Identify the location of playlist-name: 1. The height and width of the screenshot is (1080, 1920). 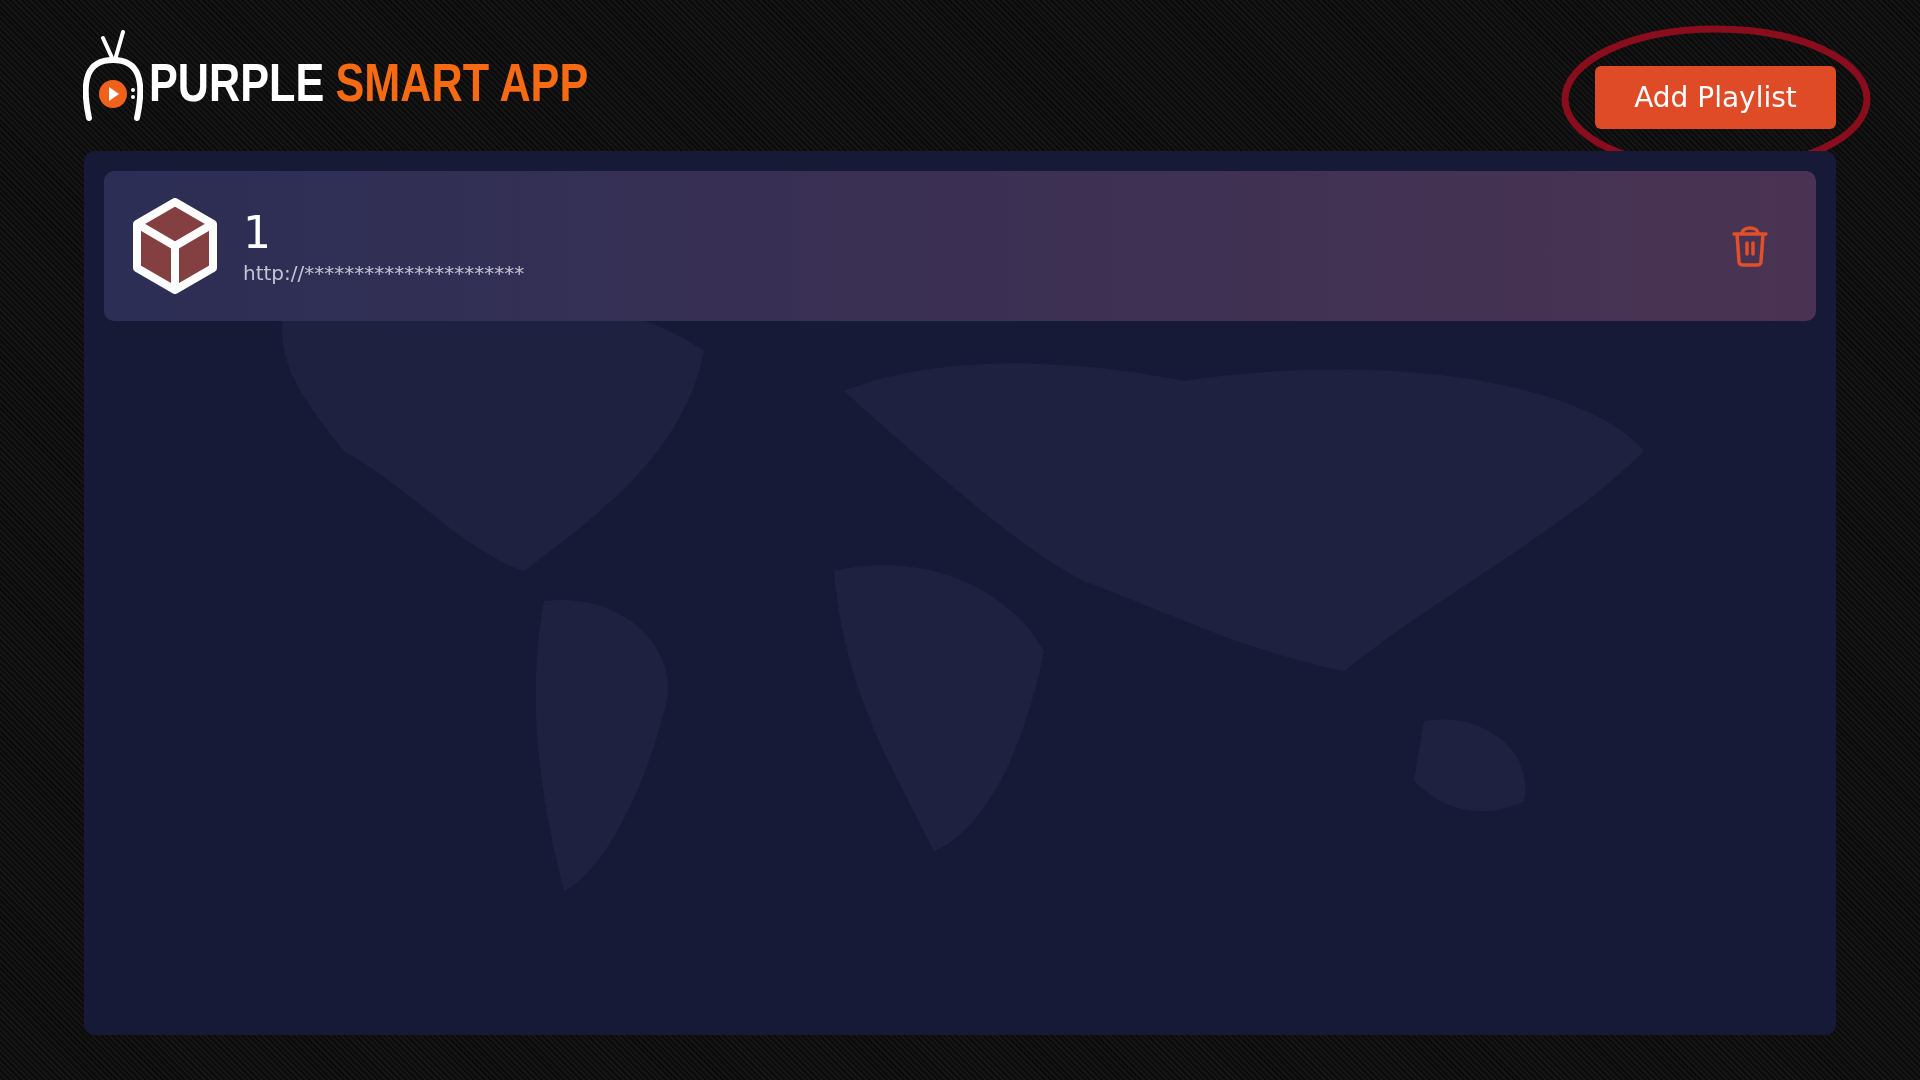
(257, 233).